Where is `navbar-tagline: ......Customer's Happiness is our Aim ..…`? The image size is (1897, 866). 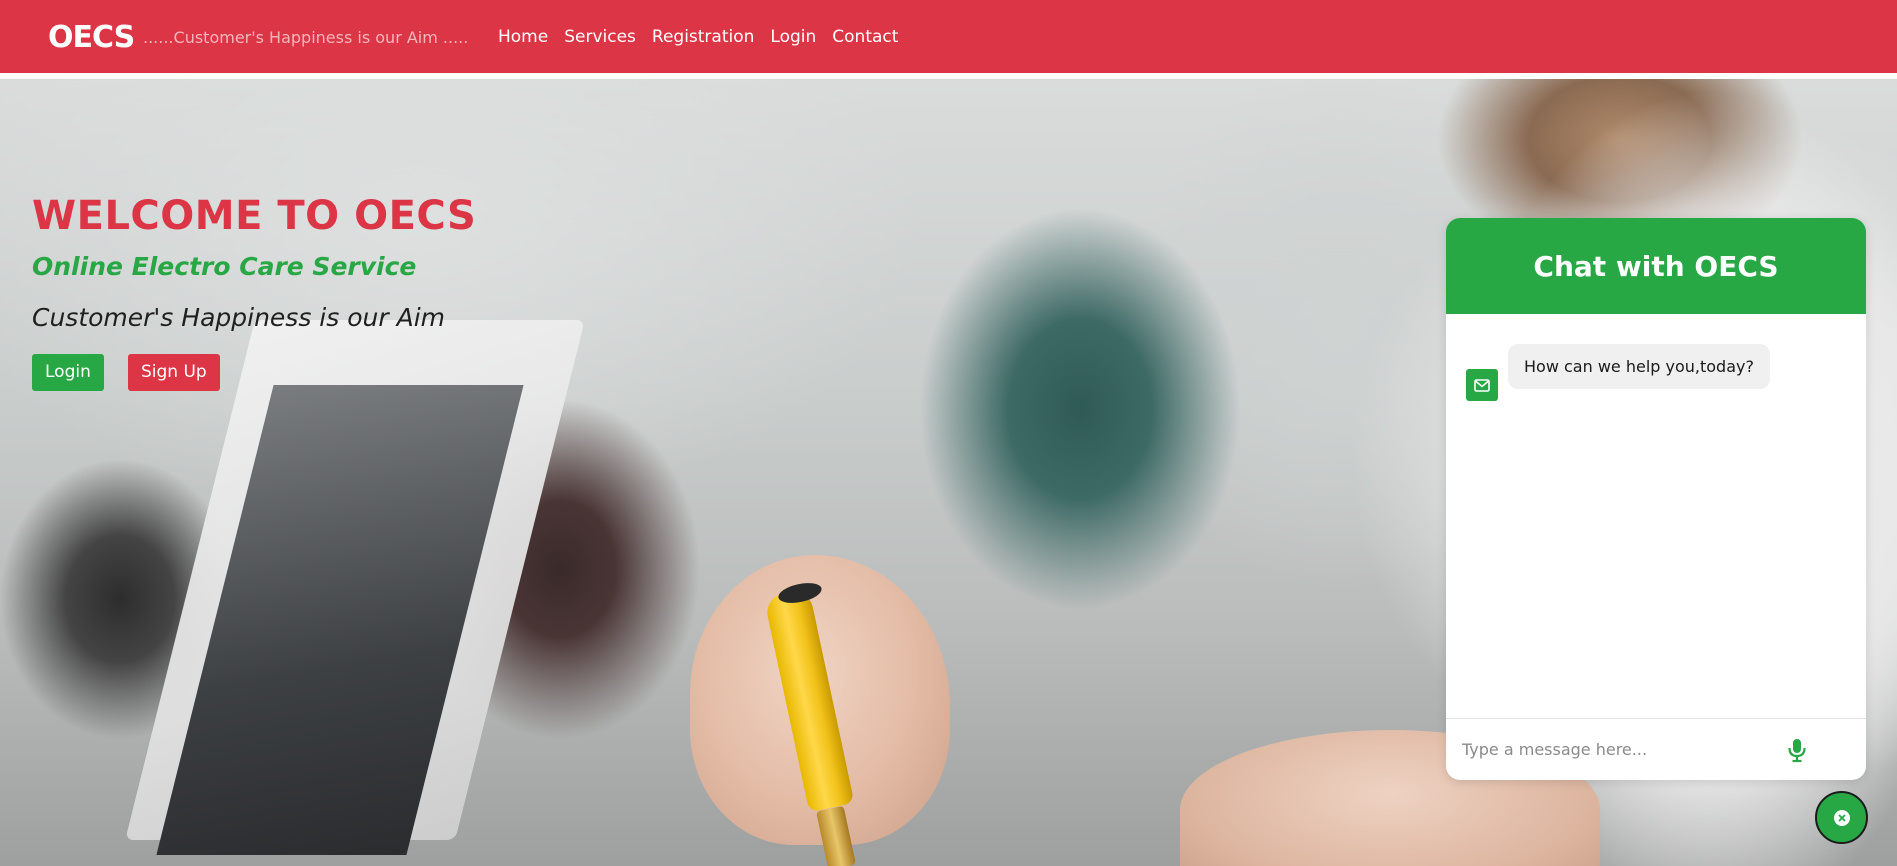
navbar-tagline: ......Customer's Happiness is our Aim ..… is located at coordinates (306, 37).